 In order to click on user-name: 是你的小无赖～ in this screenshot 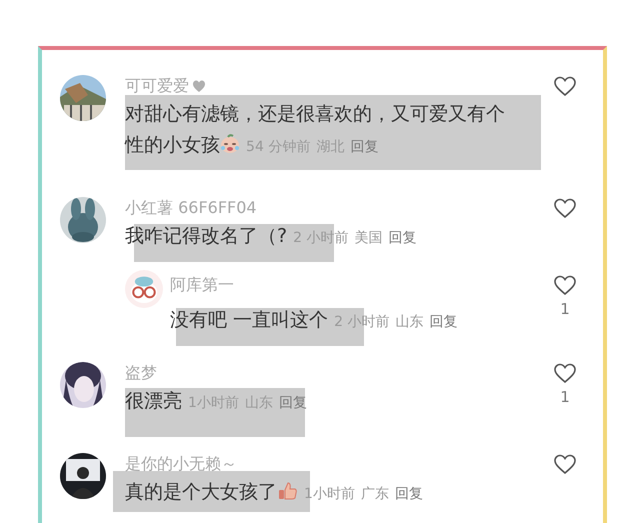, I will do `click(181, 464)`.